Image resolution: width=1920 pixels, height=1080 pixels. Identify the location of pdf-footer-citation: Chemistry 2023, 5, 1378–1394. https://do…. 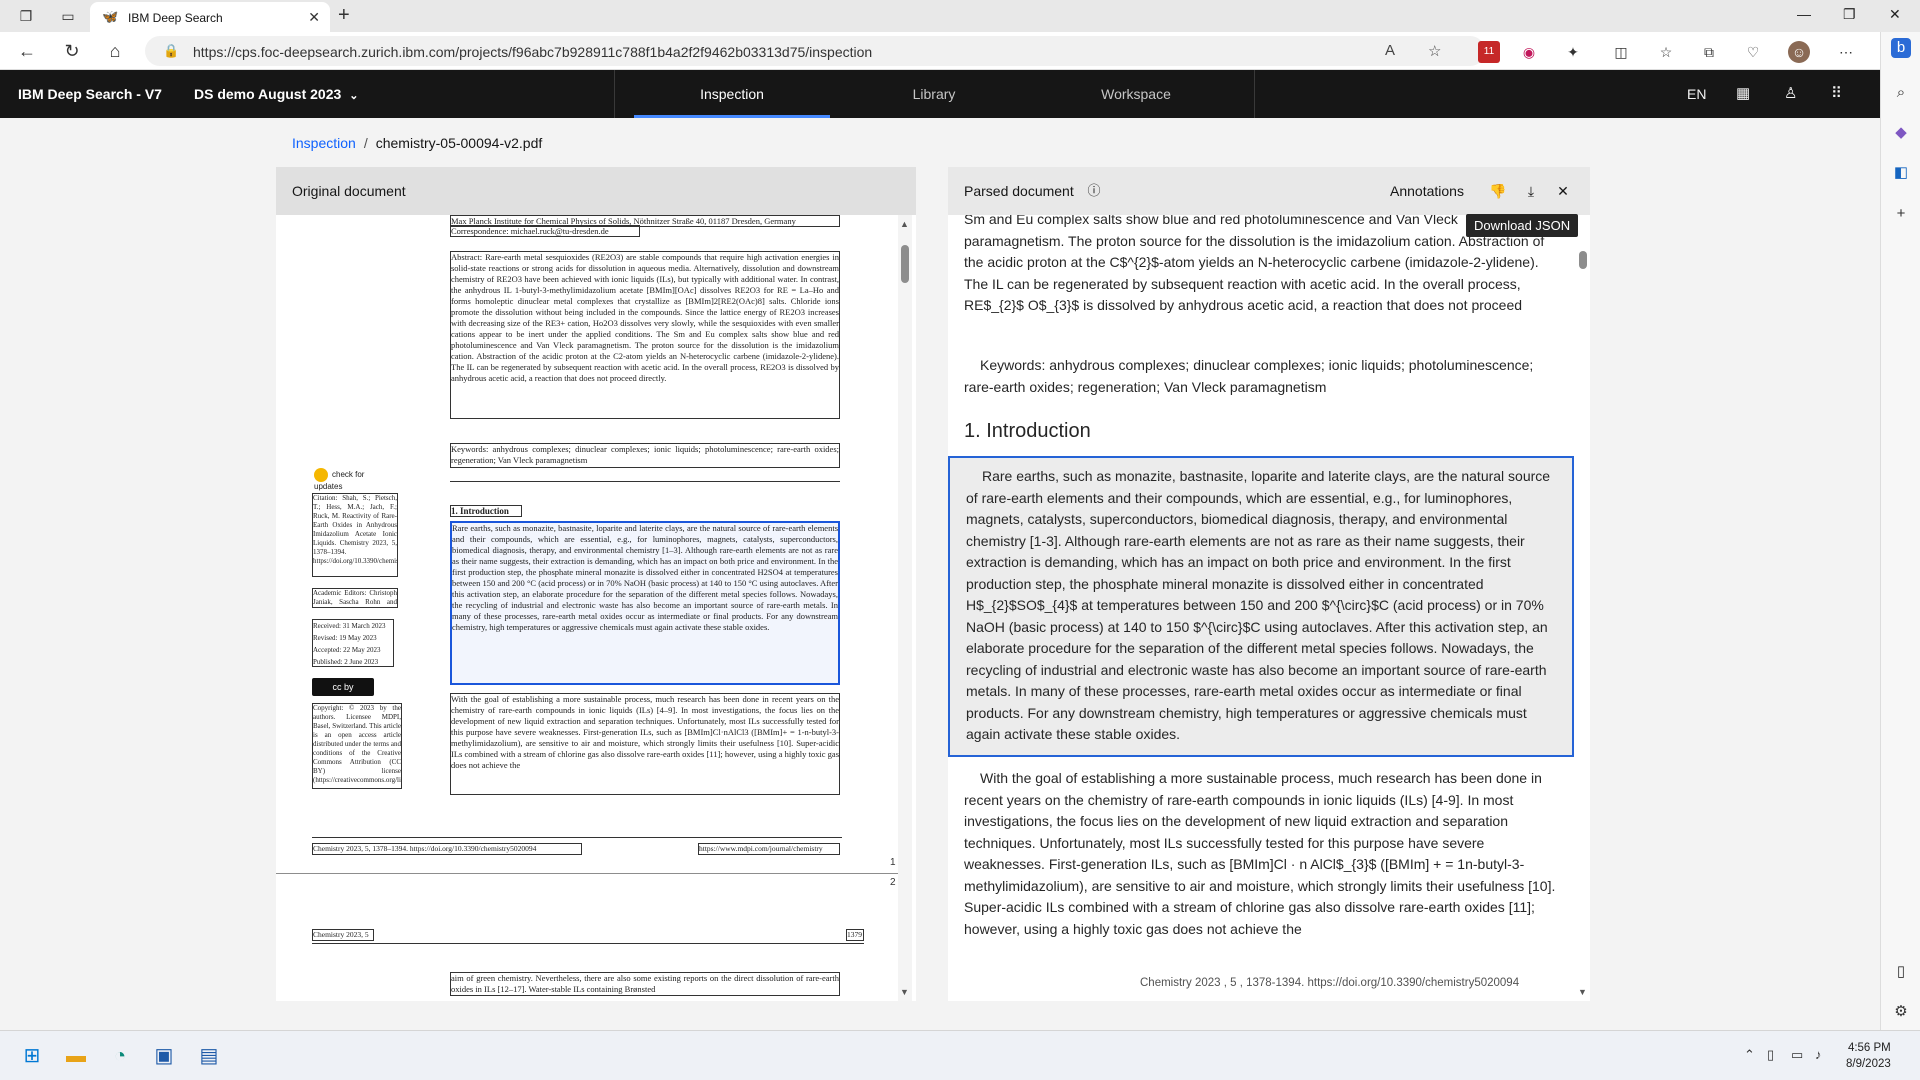
(447, 849).